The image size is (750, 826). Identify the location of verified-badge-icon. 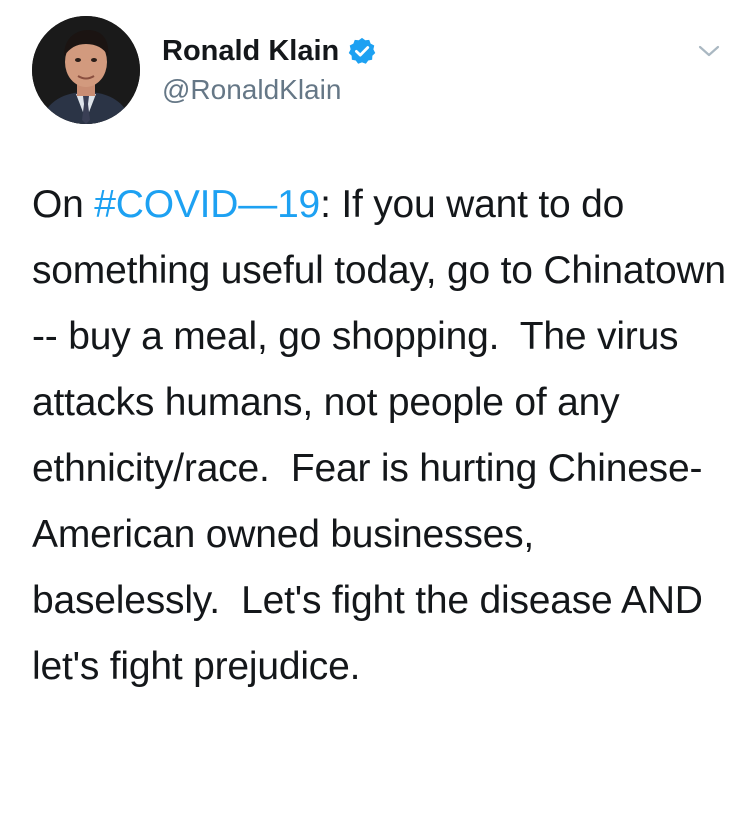
(362, 51).